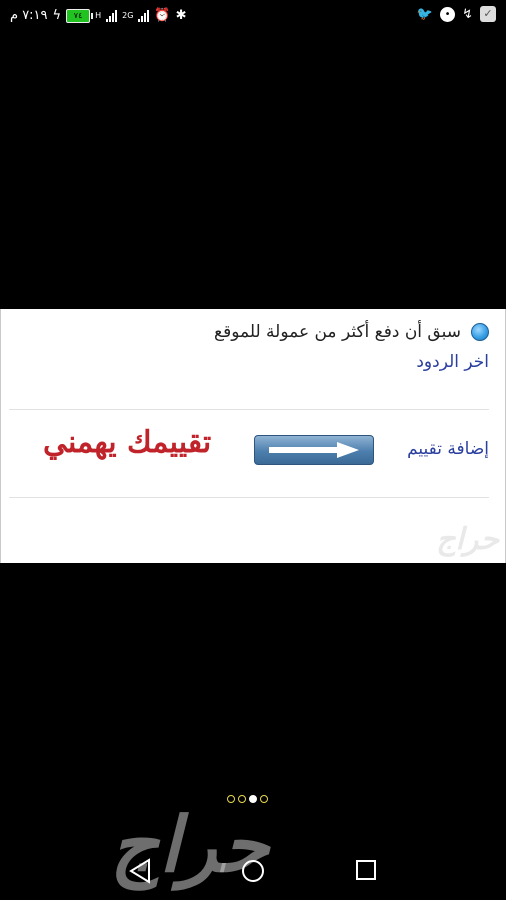 The width and height of the screenshot is (506, 900). What do you see at coordinates (253, 16) in the screenshot?
I see `status-bar: ٧:١٩ م ϟ ٧٤ H 2G ⏰ ✱ 🐦 • ↯ ✓` at bounding box center [253, 16].